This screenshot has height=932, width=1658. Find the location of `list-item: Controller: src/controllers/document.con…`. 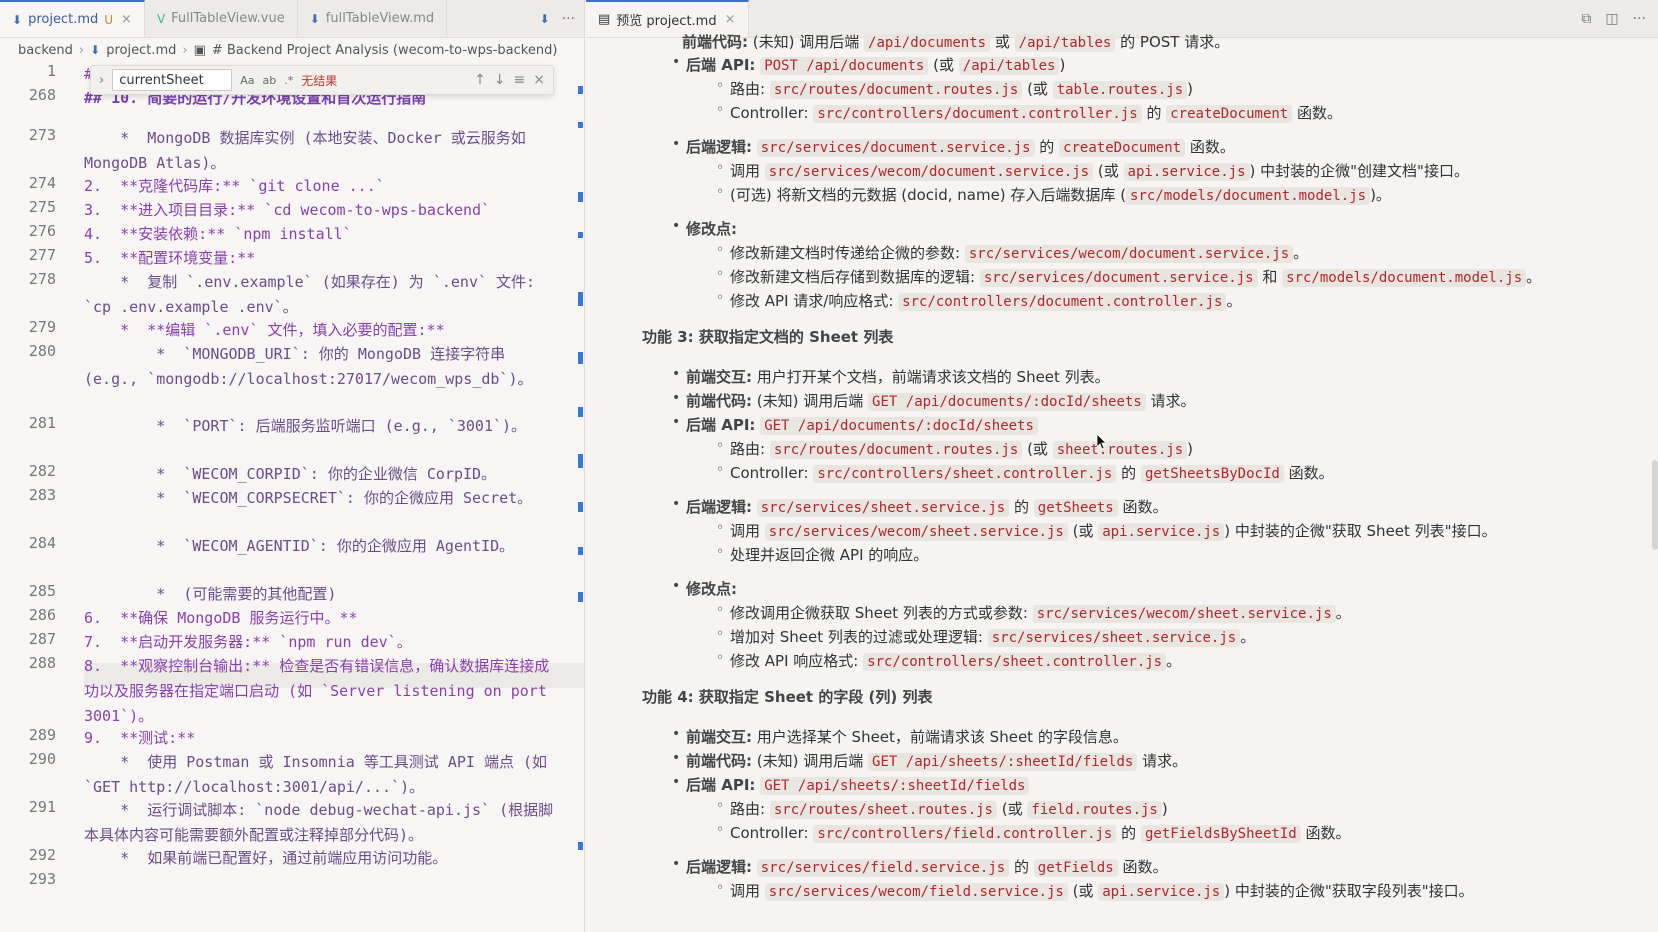

list-item: Controller: src/controllers/document.con… is located at coordinates (1036, 113).